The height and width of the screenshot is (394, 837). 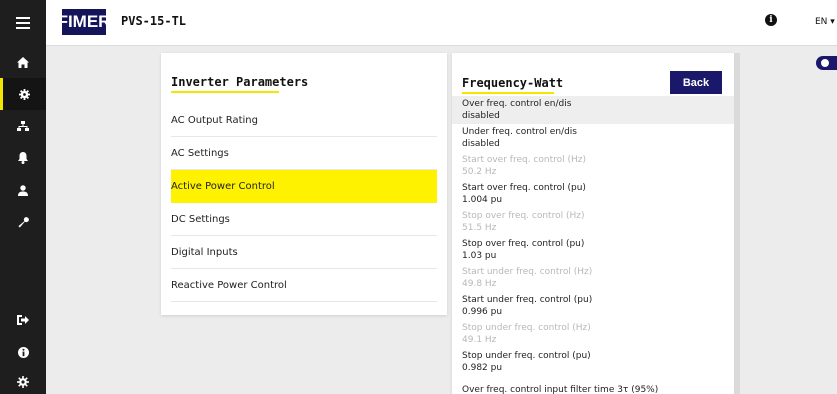 What do you see at coordinates (200, 219) in the screenshot?
I see `menu-item-label: DC Settings` at bounding box center [200, 219].